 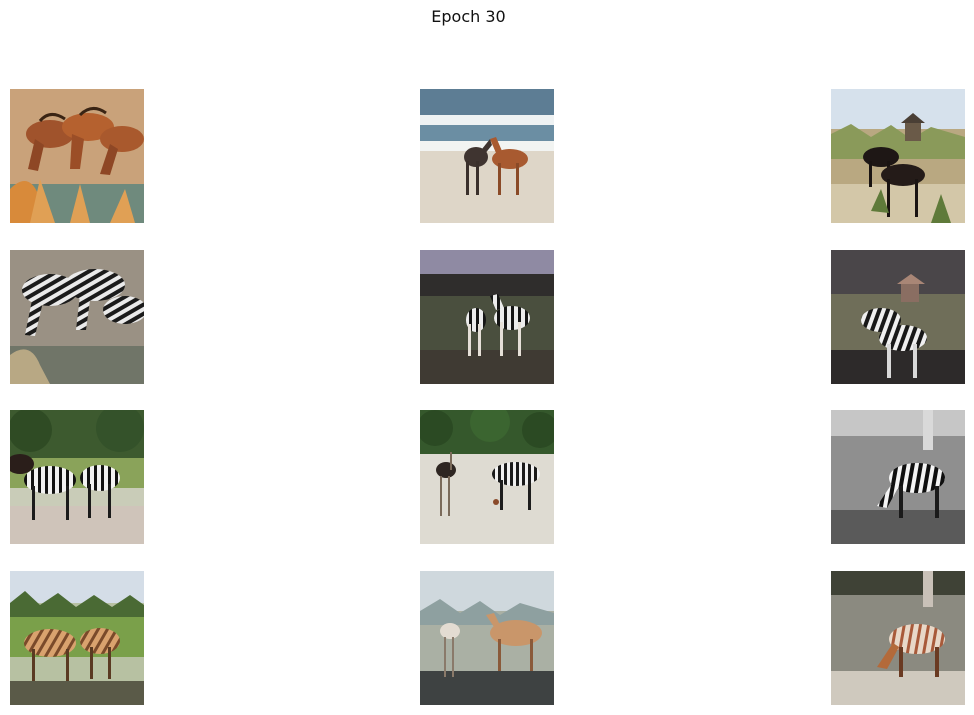 I want to click on image-horses-drinking, so click(x=77, y=156).